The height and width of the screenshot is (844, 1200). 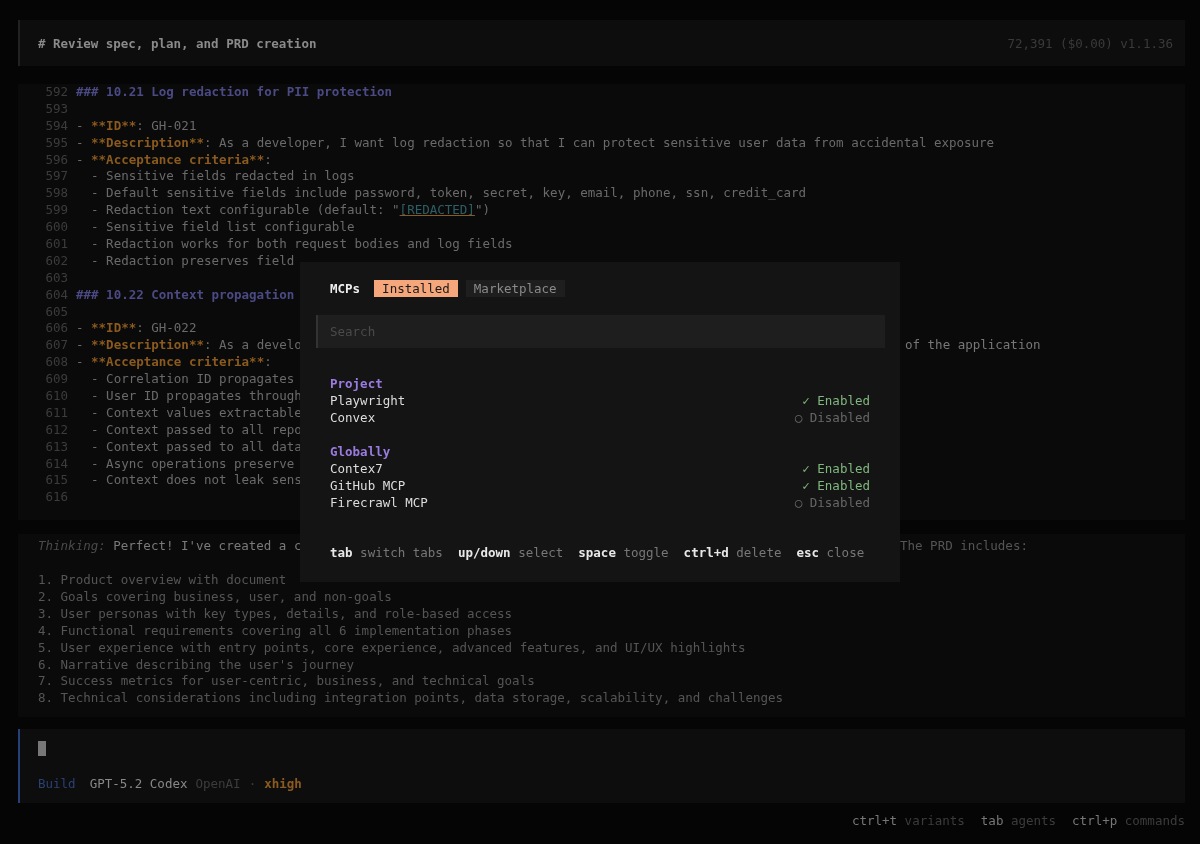 What do you see at coordinates (189, 346) in the screenshot?
I see `code-line: - **Description**: As a develo` at bounding box center [189, 346].